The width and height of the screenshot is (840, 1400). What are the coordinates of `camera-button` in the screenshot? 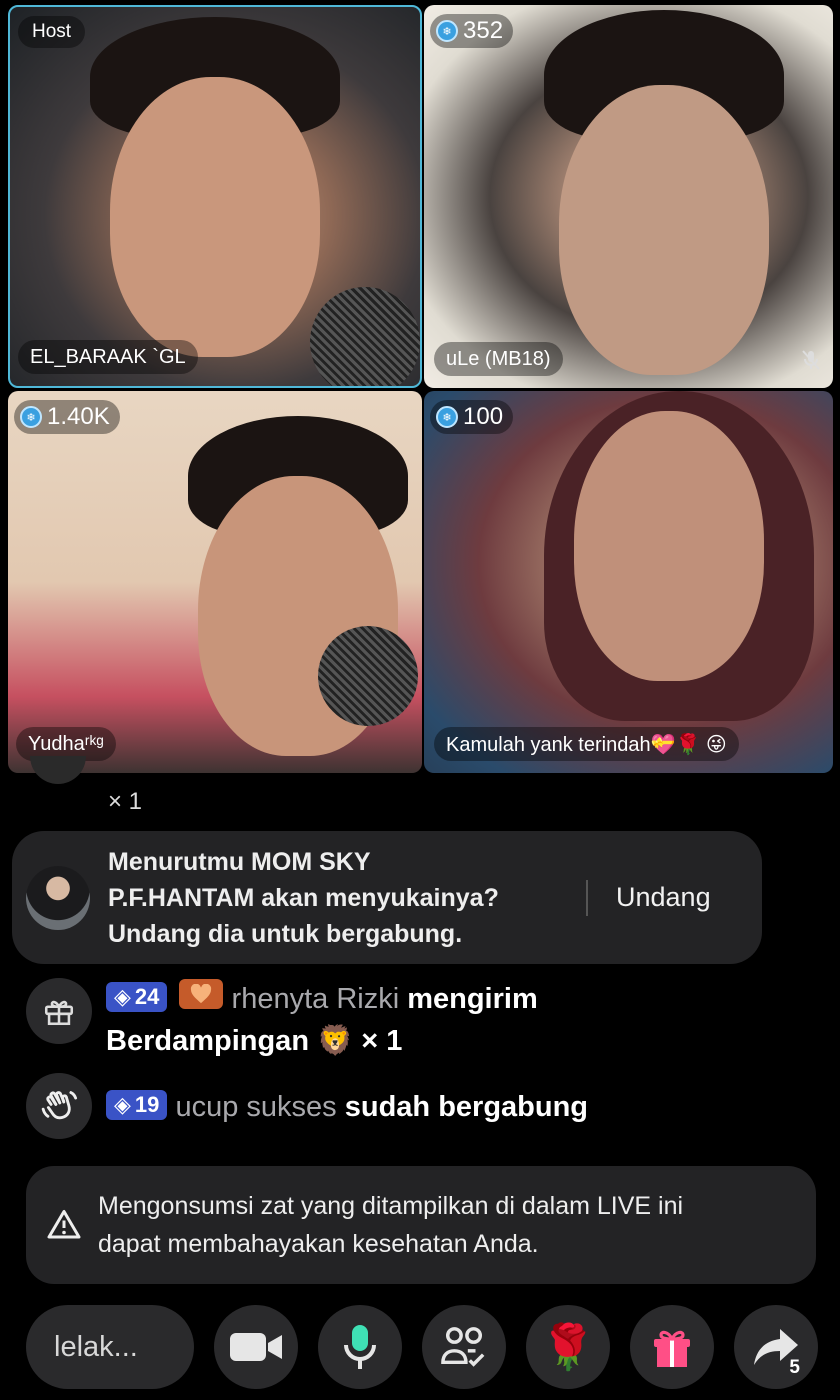 It's located at (256, 1347).